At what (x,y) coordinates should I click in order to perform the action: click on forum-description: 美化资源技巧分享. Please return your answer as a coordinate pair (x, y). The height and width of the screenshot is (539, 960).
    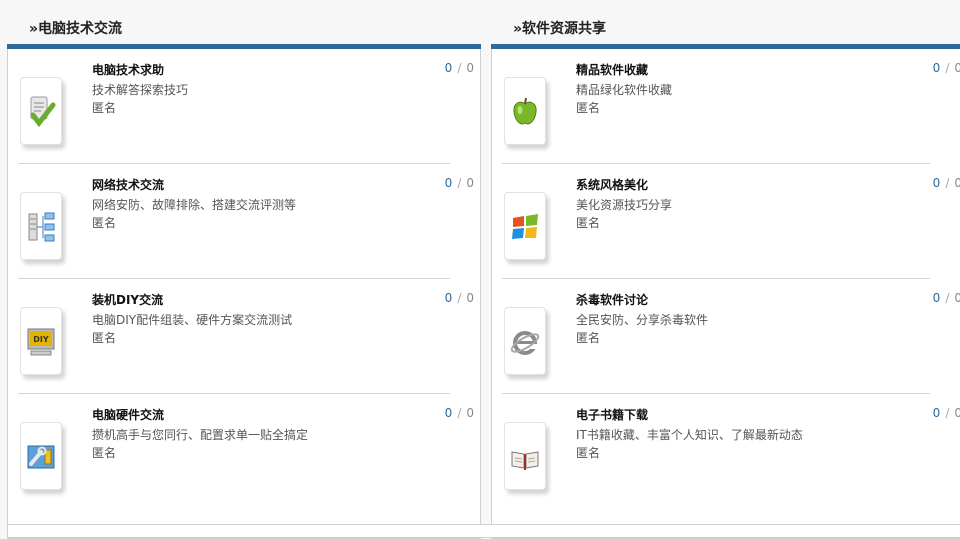
    Looking at the image, I should click on (624, 205).